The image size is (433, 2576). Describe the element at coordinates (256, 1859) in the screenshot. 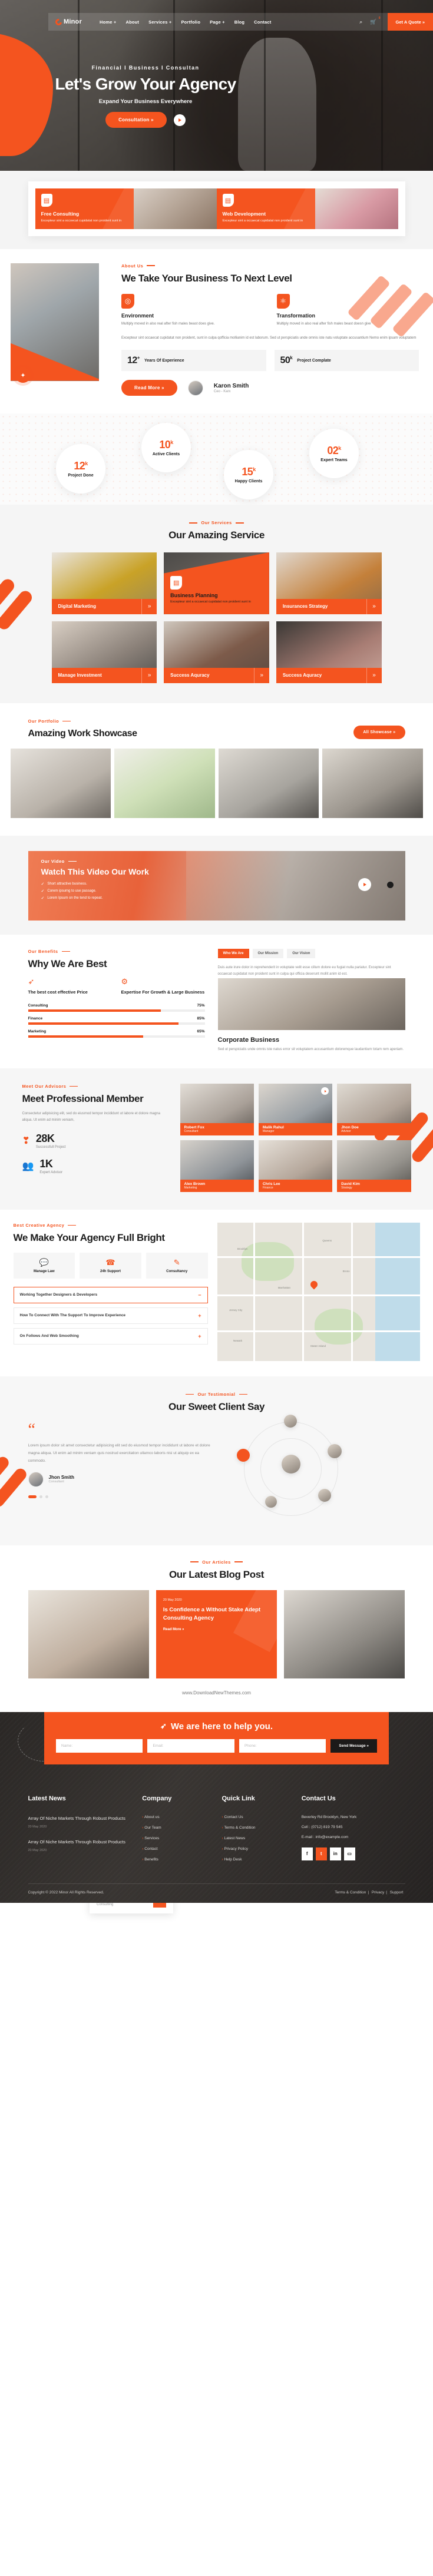

I see `footer-link-help-desk: Help Desk` at that location.